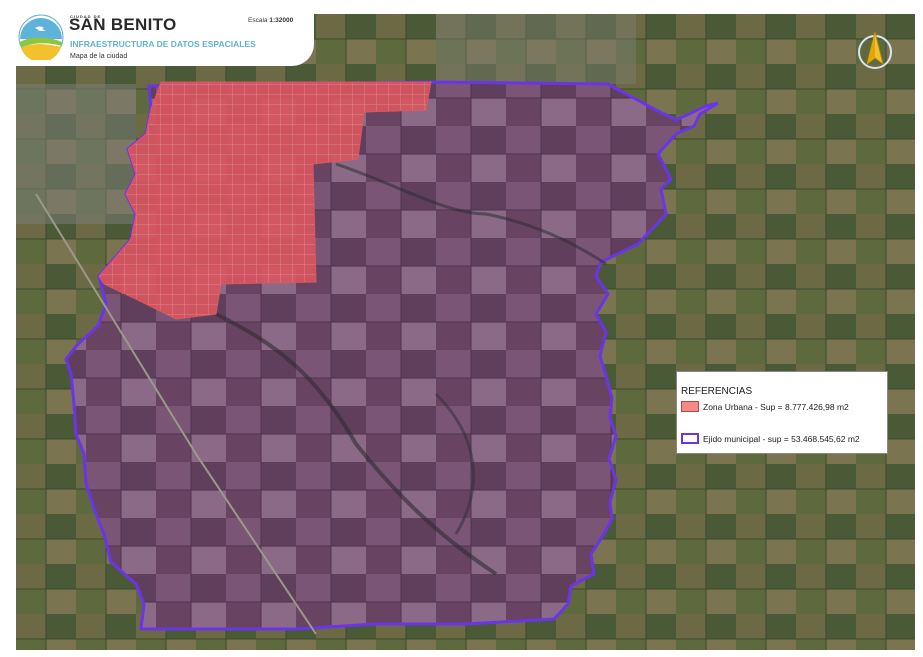 Image resolution: width=923 pixels, height=657 pixels. I want to click on legend-item-ejido: Ejido municipal - sup = 53.468.545,62 m2, so click(770, 438).